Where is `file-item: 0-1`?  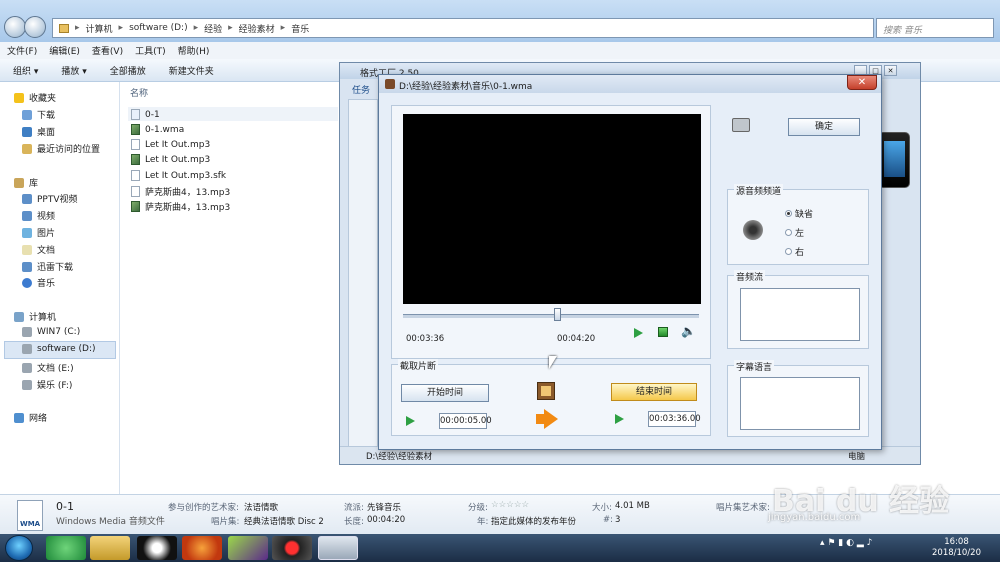
file-item: 0-1 is located at coordinates (145, 114).